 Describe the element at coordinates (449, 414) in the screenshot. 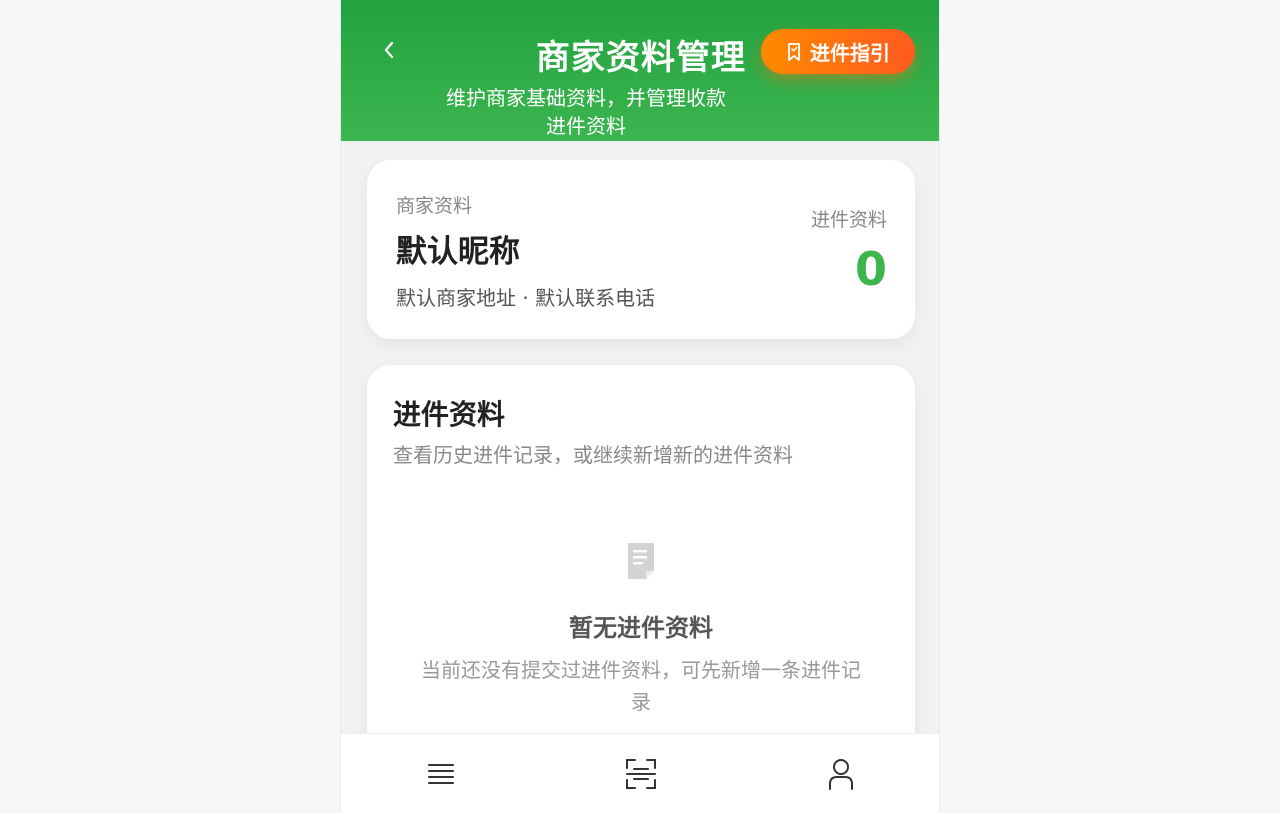

I see `records-title: 进件资料` at that location.